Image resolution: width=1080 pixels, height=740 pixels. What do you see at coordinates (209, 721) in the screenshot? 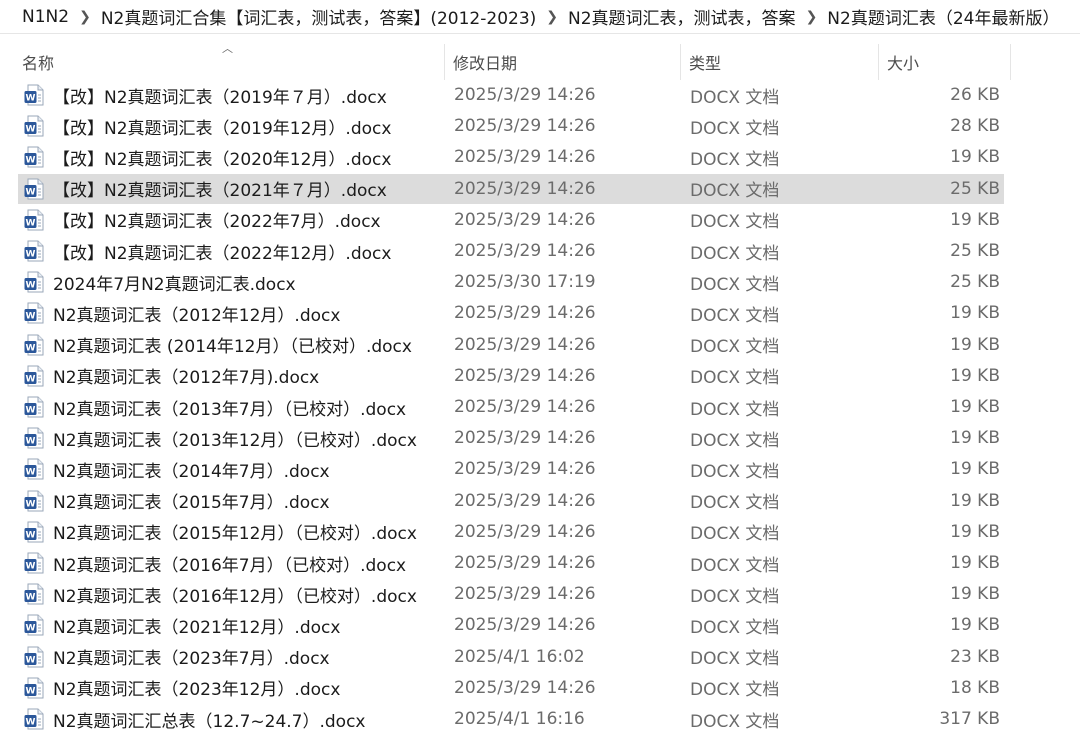
I see `file-name: N2真题词汇汇总表（12.7~24.7）.docx` at bounding box center [209, 721].